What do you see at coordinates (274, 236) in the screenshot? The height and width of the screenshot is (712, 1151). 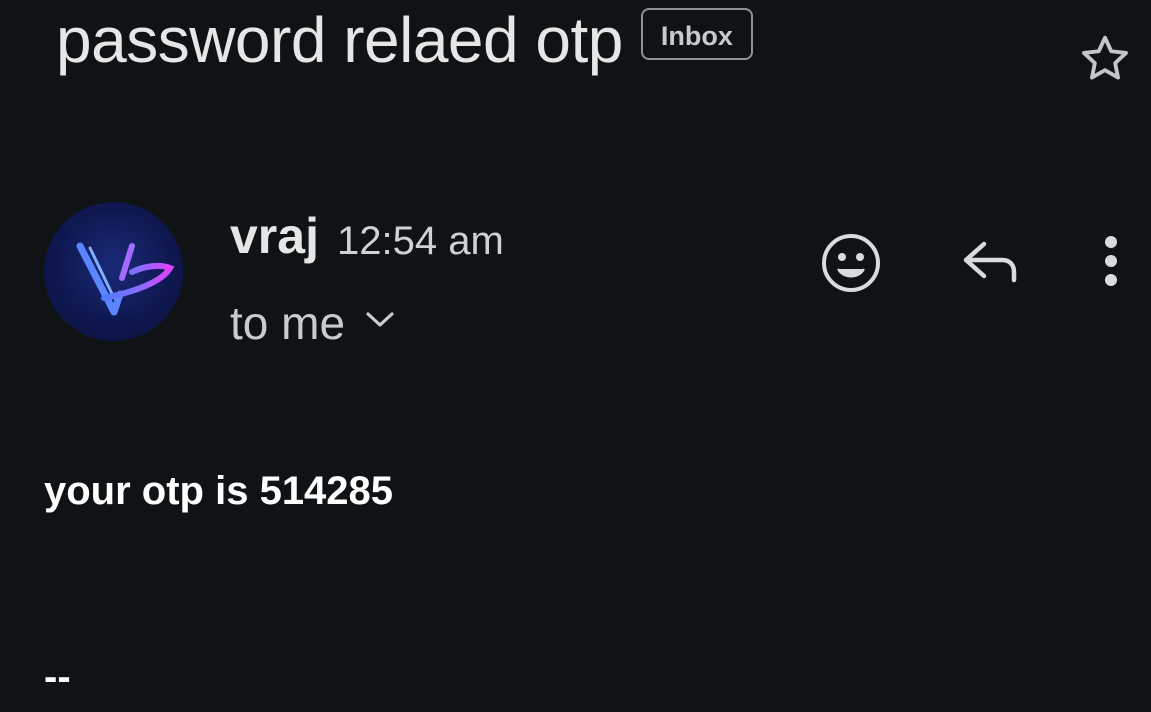 I see `sender-name: vraj` at bounding box center [274, 236].